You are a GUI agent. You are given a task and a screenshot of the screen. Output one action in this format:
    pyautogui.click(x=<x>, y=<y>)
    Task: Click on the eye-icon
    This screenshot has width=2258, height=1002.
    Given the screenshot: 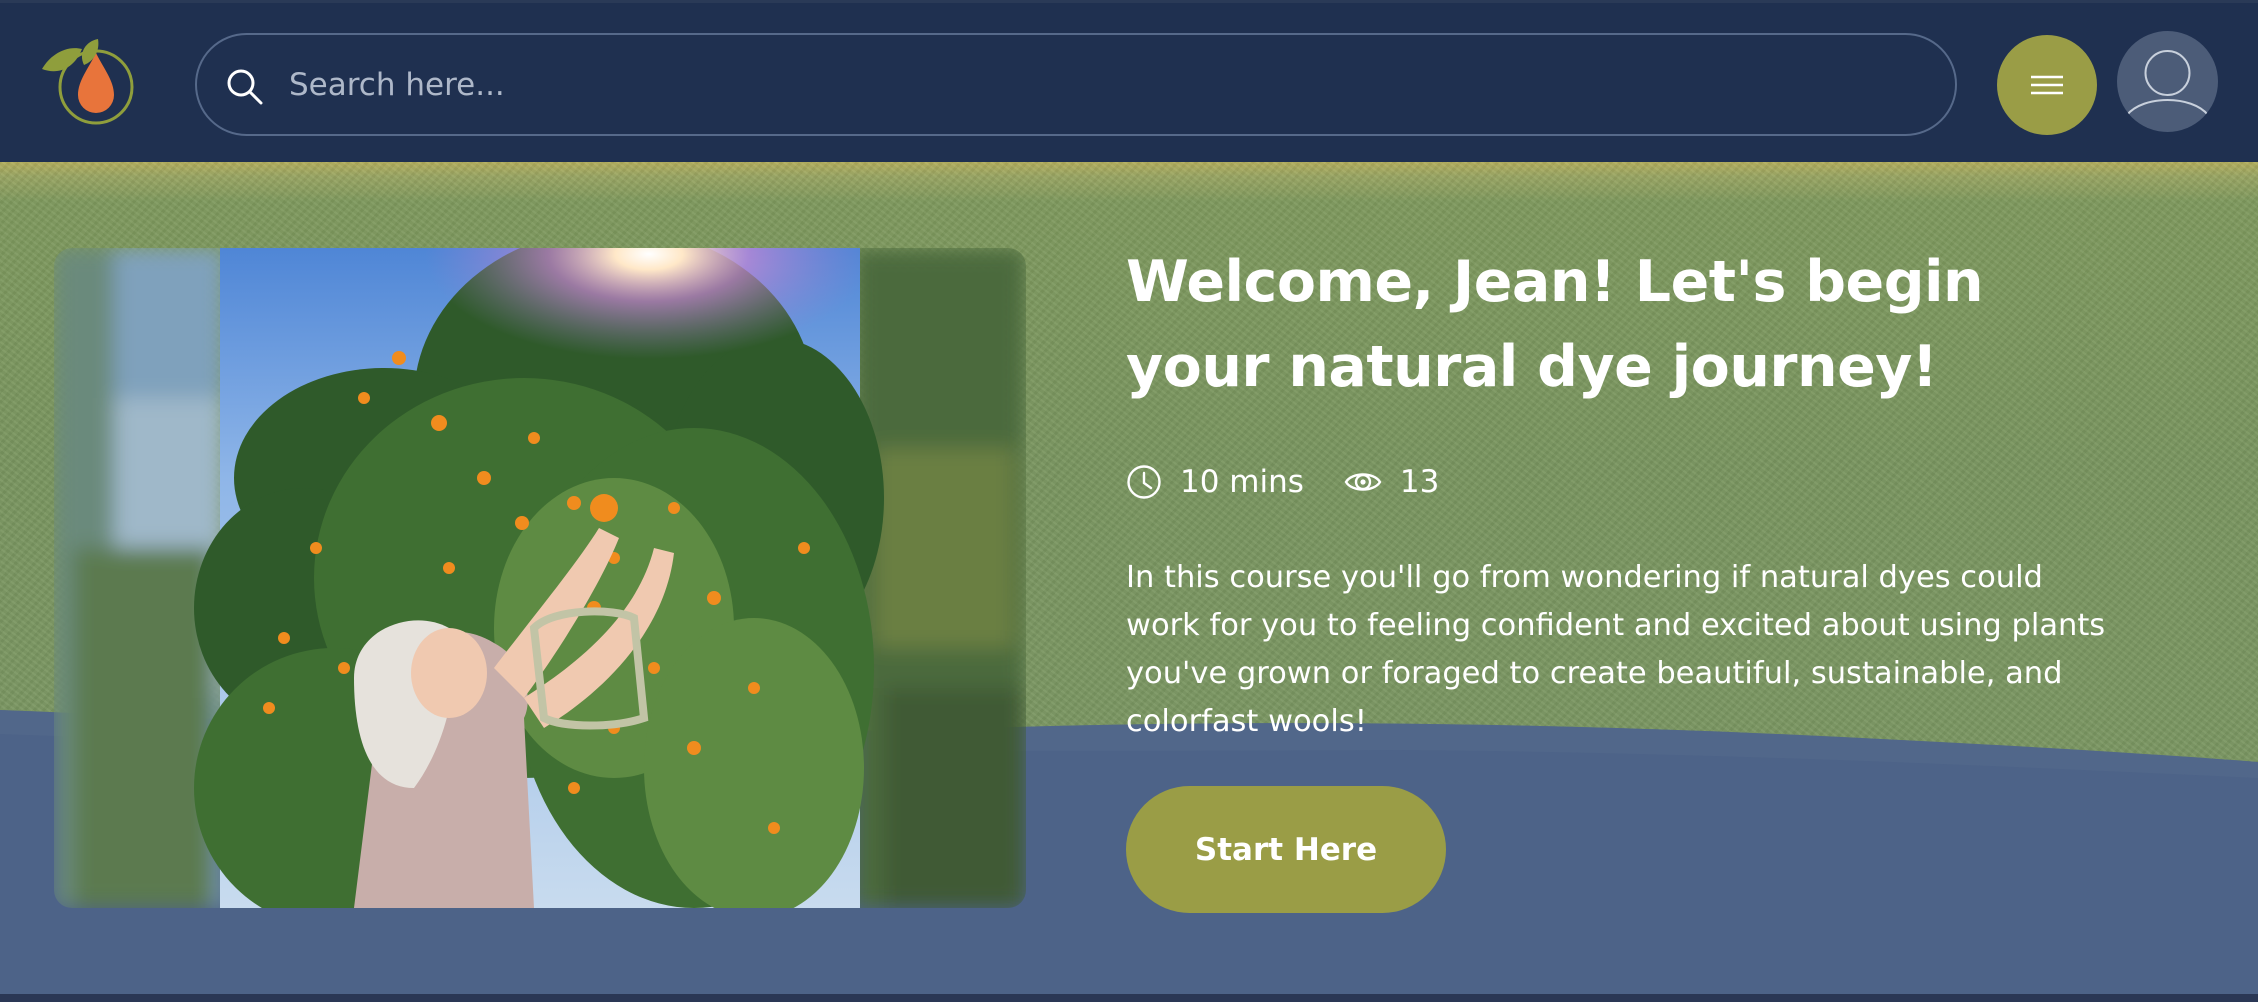 What is the action you would take?
    pyautogui.click(x=1363, y=482)
    